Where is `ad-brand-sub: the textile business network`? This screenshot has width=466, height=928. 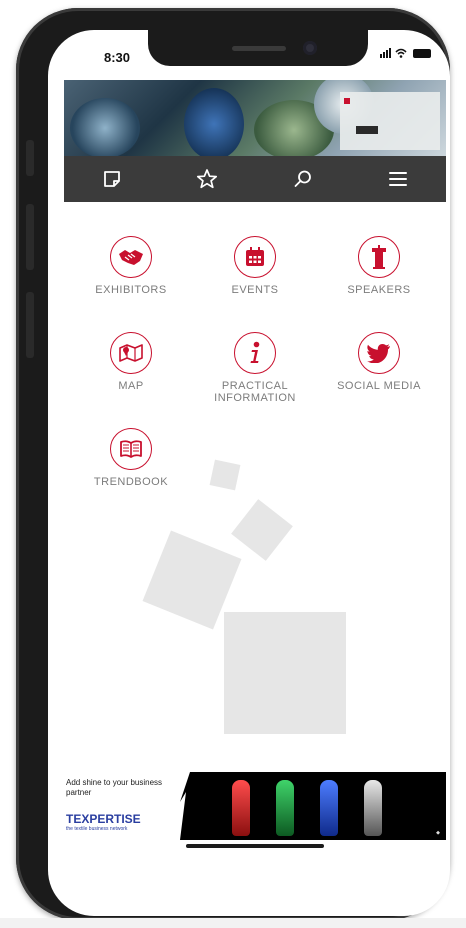
ad-brand-sub: the textile business network is located at coordinates (97, 829).